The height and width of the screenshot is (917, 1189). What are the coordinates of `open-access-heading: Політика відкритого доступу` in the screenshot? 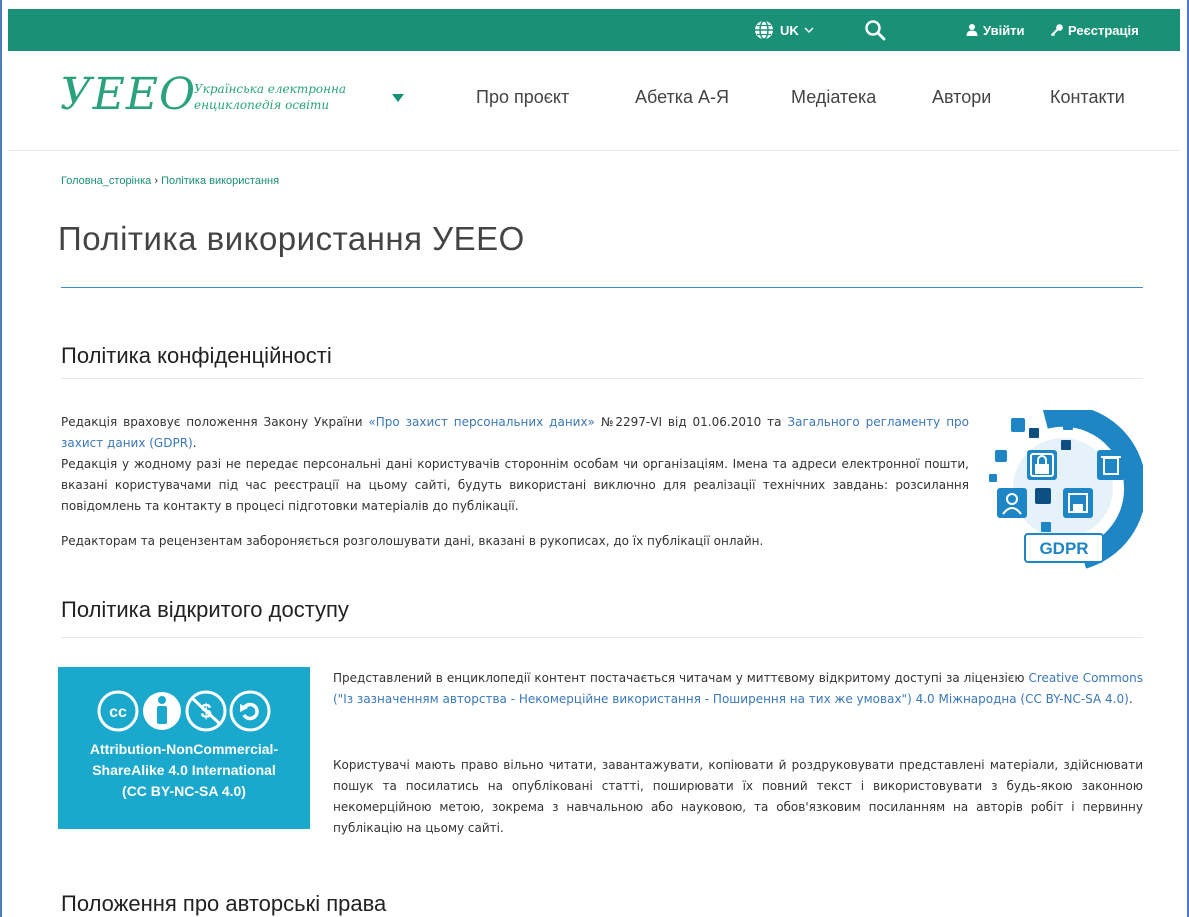 It's located at (205, 609).